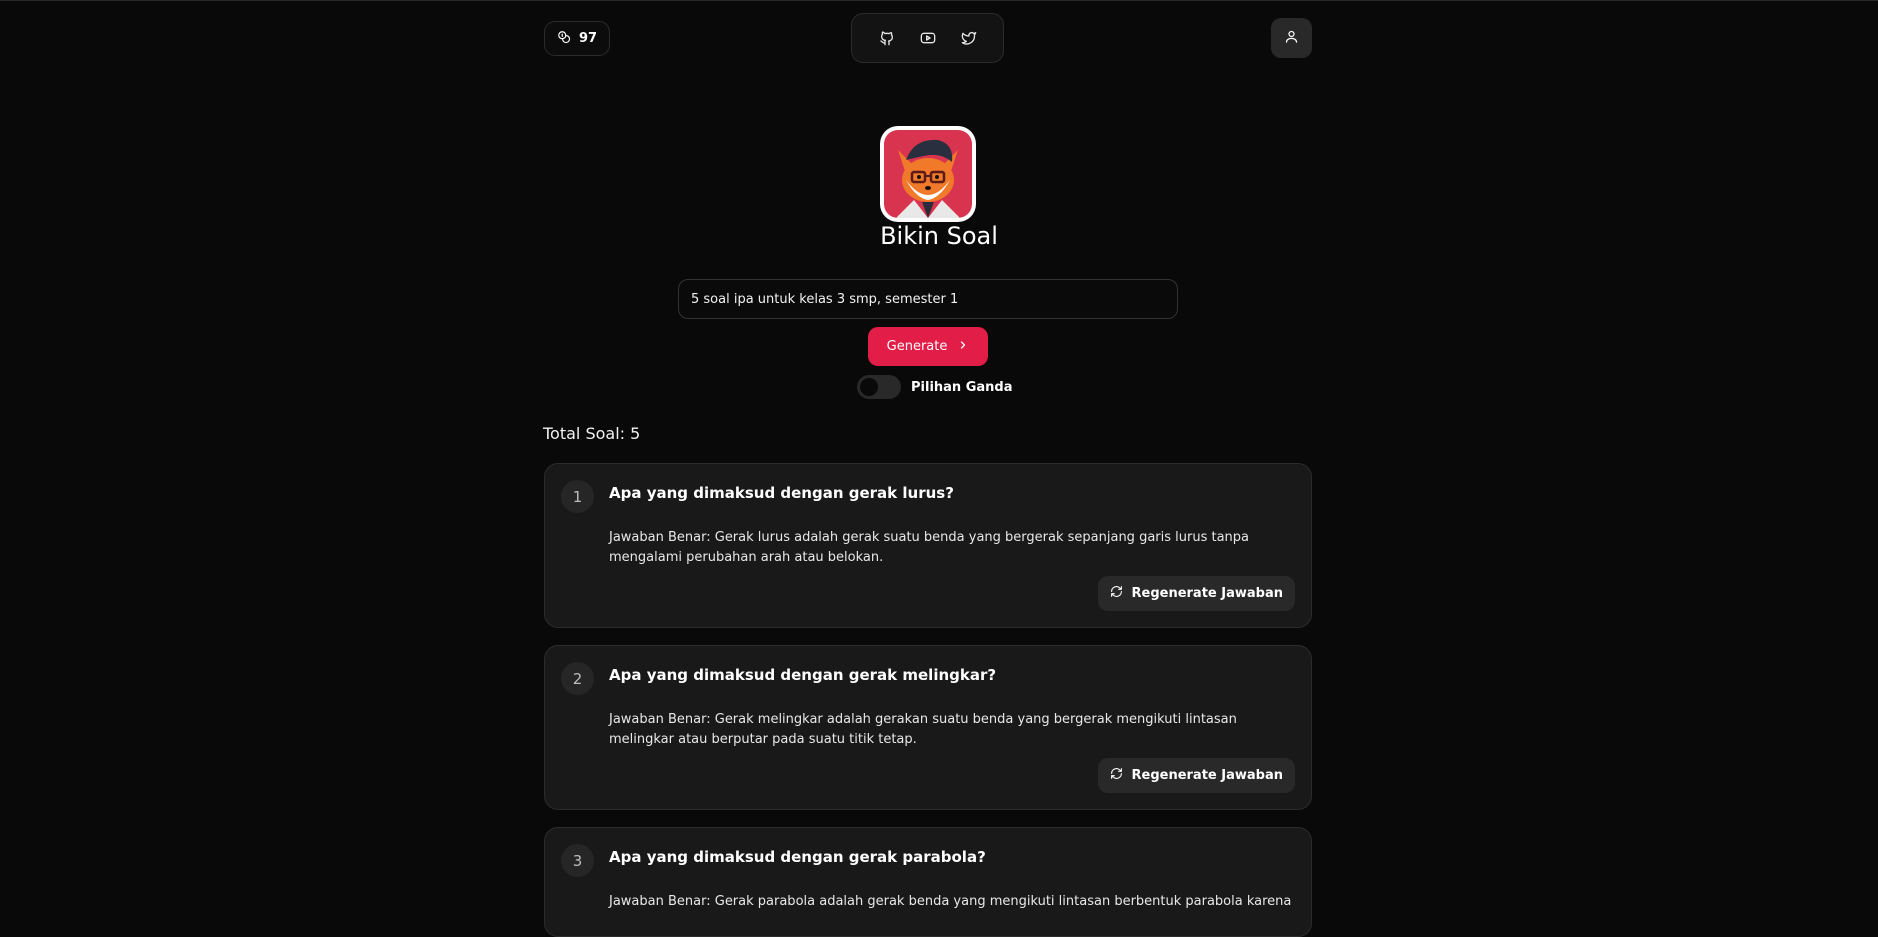  Describe the element at coordinates (869, 387) in the screenshot. I see `switch-knob` at that location.